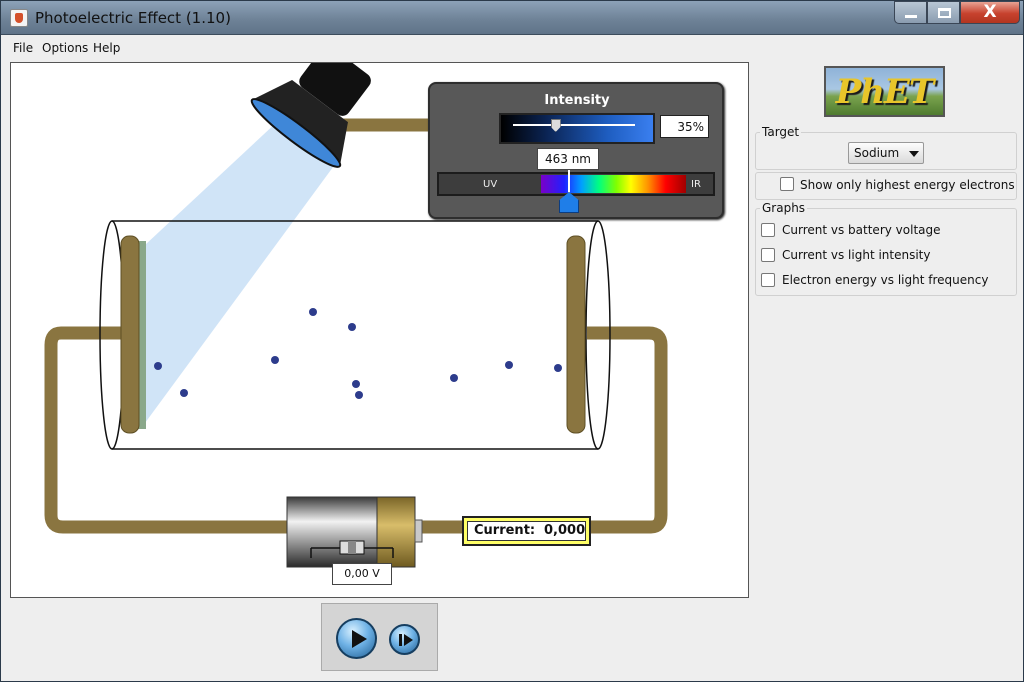 The height and width of the screenshot is (682, 1024). Describe the element at coordinates (569, 182) in the screenshot. I see `wavelength-marker` at that location.